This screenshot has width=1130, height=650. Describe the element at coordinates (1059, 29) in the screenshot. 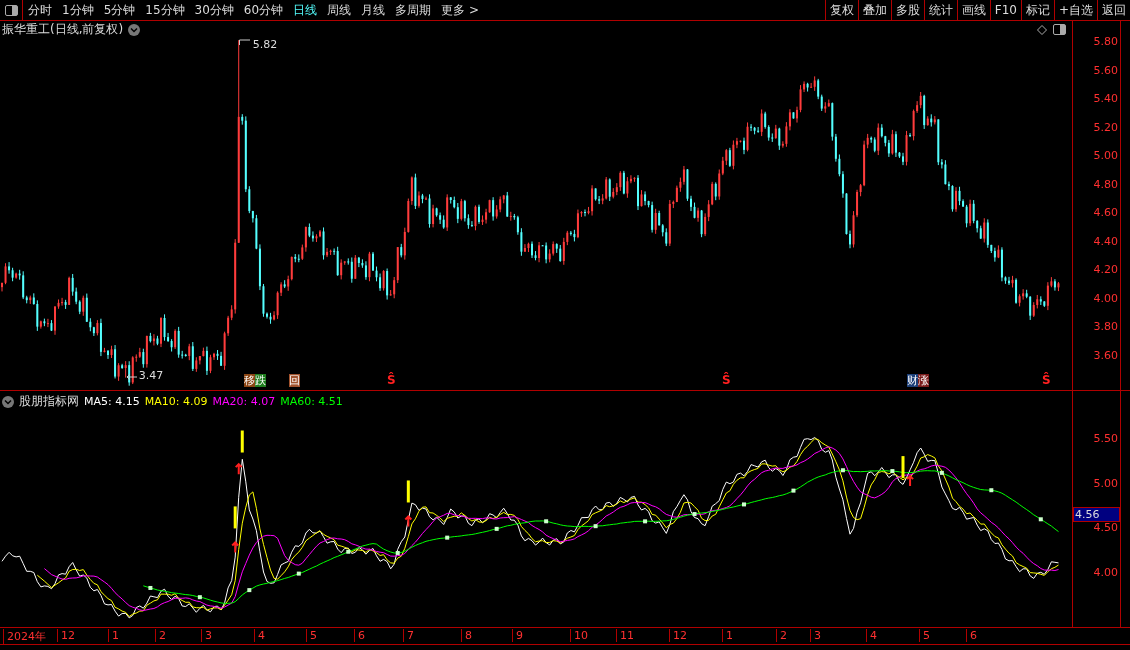

I see `panel-toggle-icon` at that location.